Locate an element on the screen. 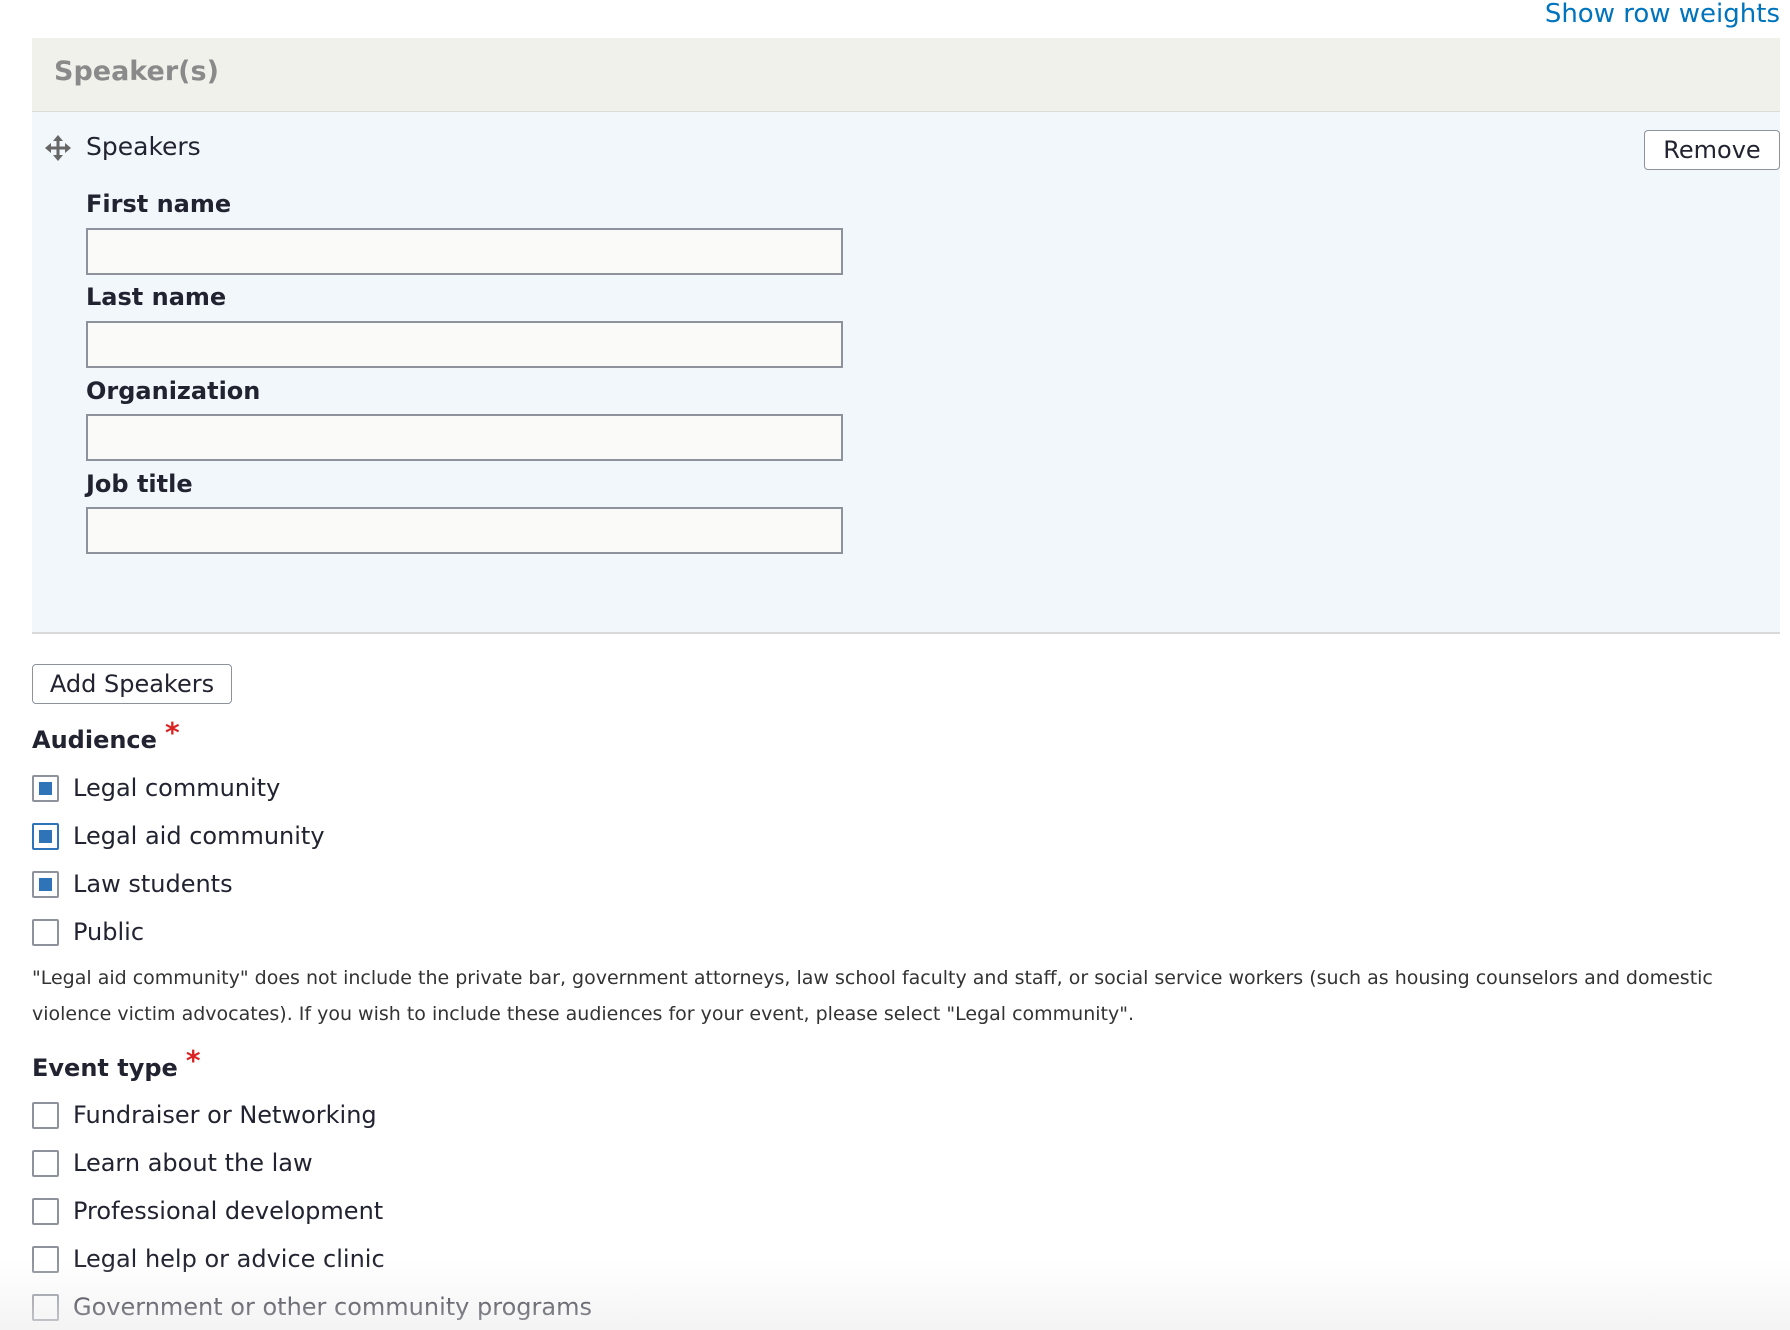 Image resolution: width=1790 pixels, height=1330 pixels. audience-option-legal-aid-community: Legal aid community is located at coordinates (178, 836).